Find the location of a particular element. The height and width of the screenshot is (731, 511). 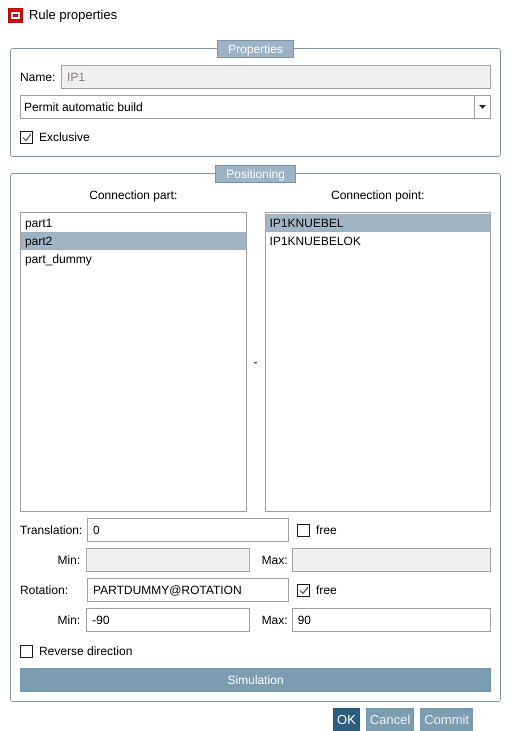

group-title: Positioning is located at coordinates (255, 174).